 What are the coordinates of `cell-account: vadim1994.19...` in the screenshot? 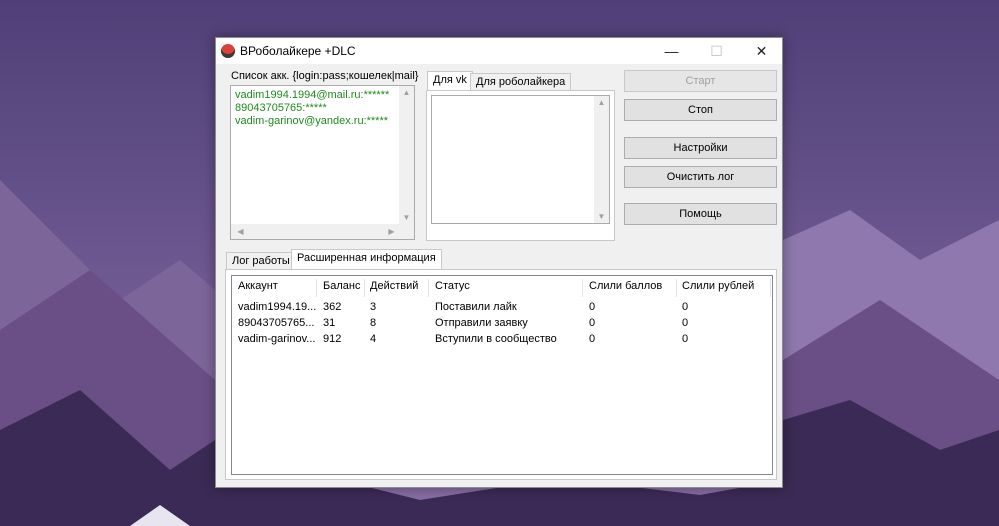 It's located at (277, 307).